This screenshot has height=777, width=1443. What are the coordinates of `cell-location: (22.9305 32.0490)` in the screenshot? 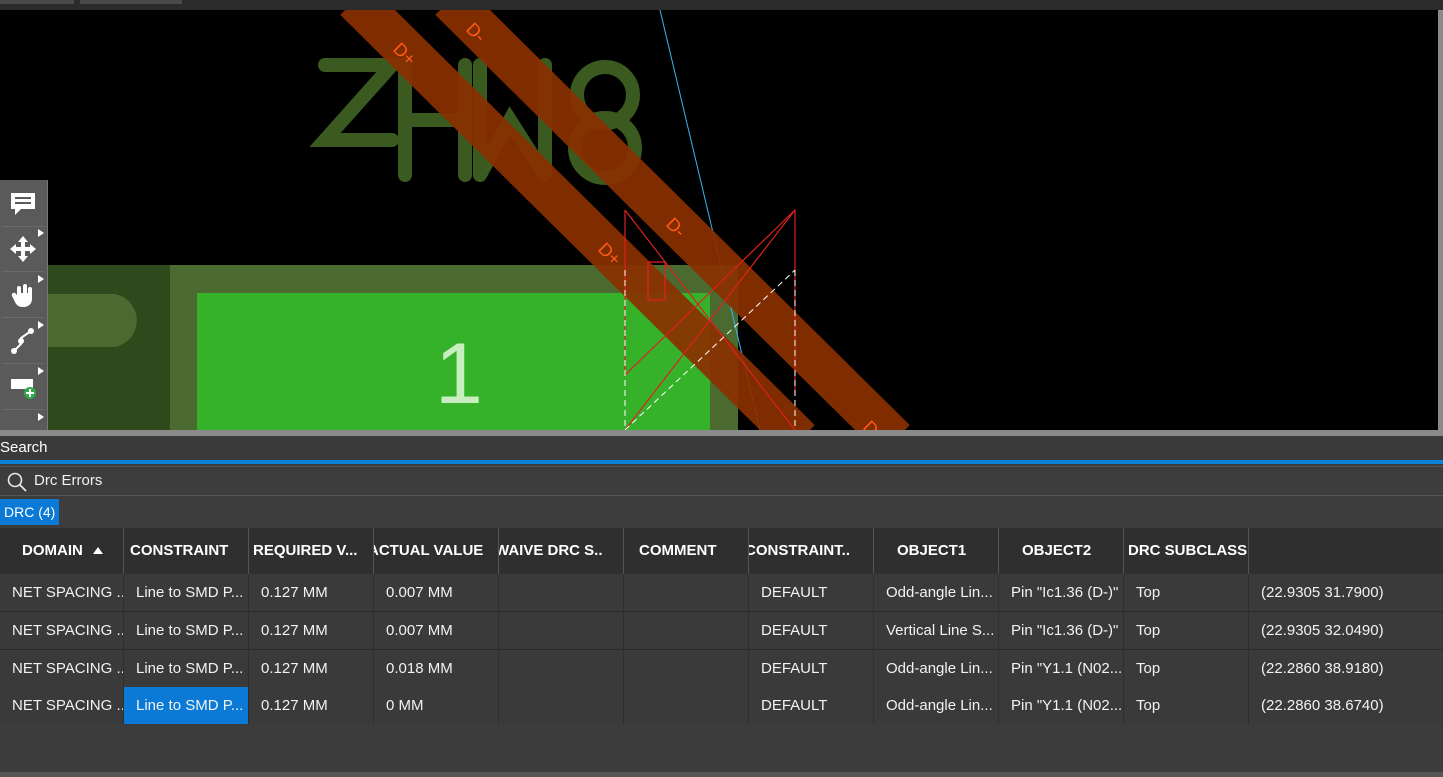 It's located at (1346, 630).